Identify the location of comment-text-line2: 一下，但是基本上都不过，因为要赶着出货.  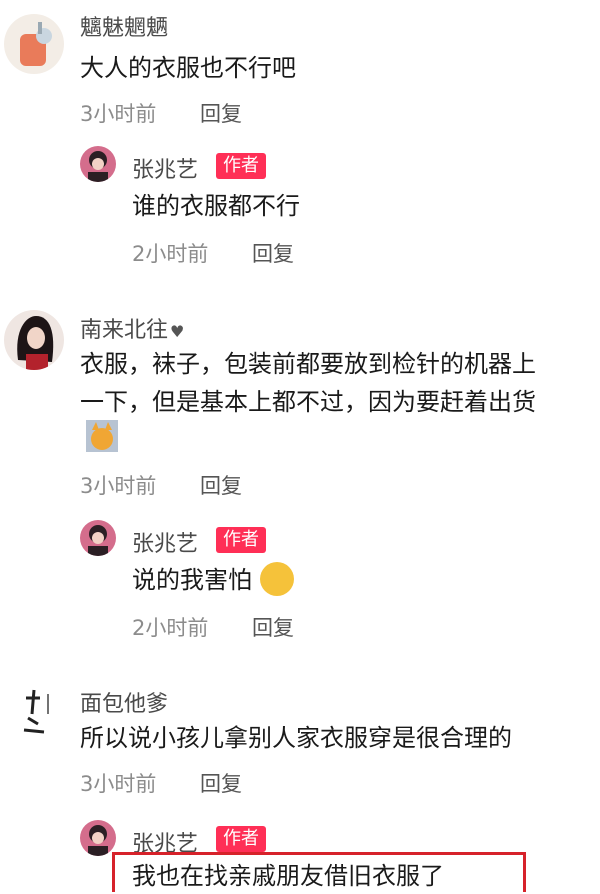
(308, 402).